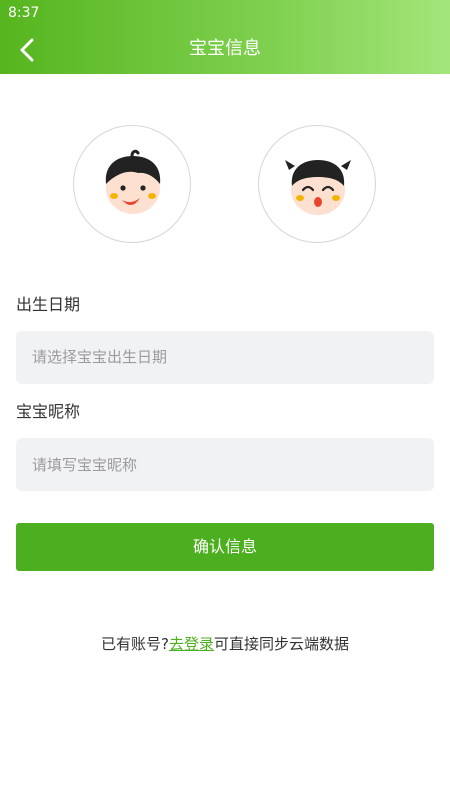 This screenshot has height=800, width=450. I want to click on status-time: 8:37, so click(24, 13).